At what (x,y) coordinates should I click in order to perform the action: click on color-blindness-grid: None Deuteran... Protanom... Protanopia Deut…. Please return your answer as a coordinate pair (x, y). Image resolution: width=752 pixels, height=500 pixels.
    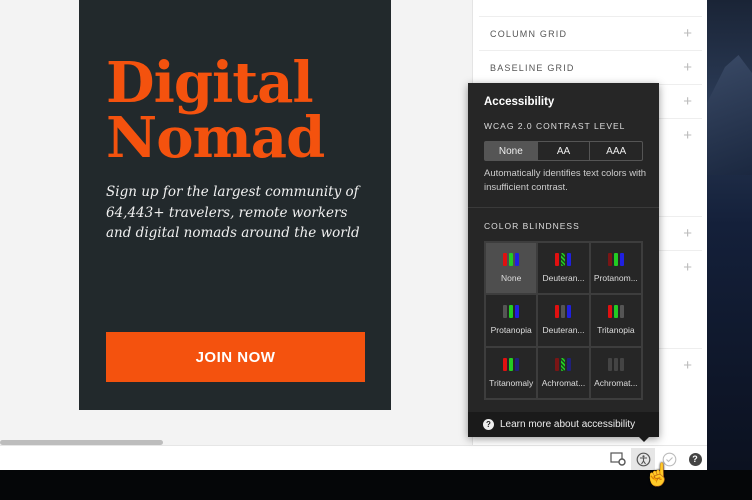
    Looking at the image, I should click on (563, 320).